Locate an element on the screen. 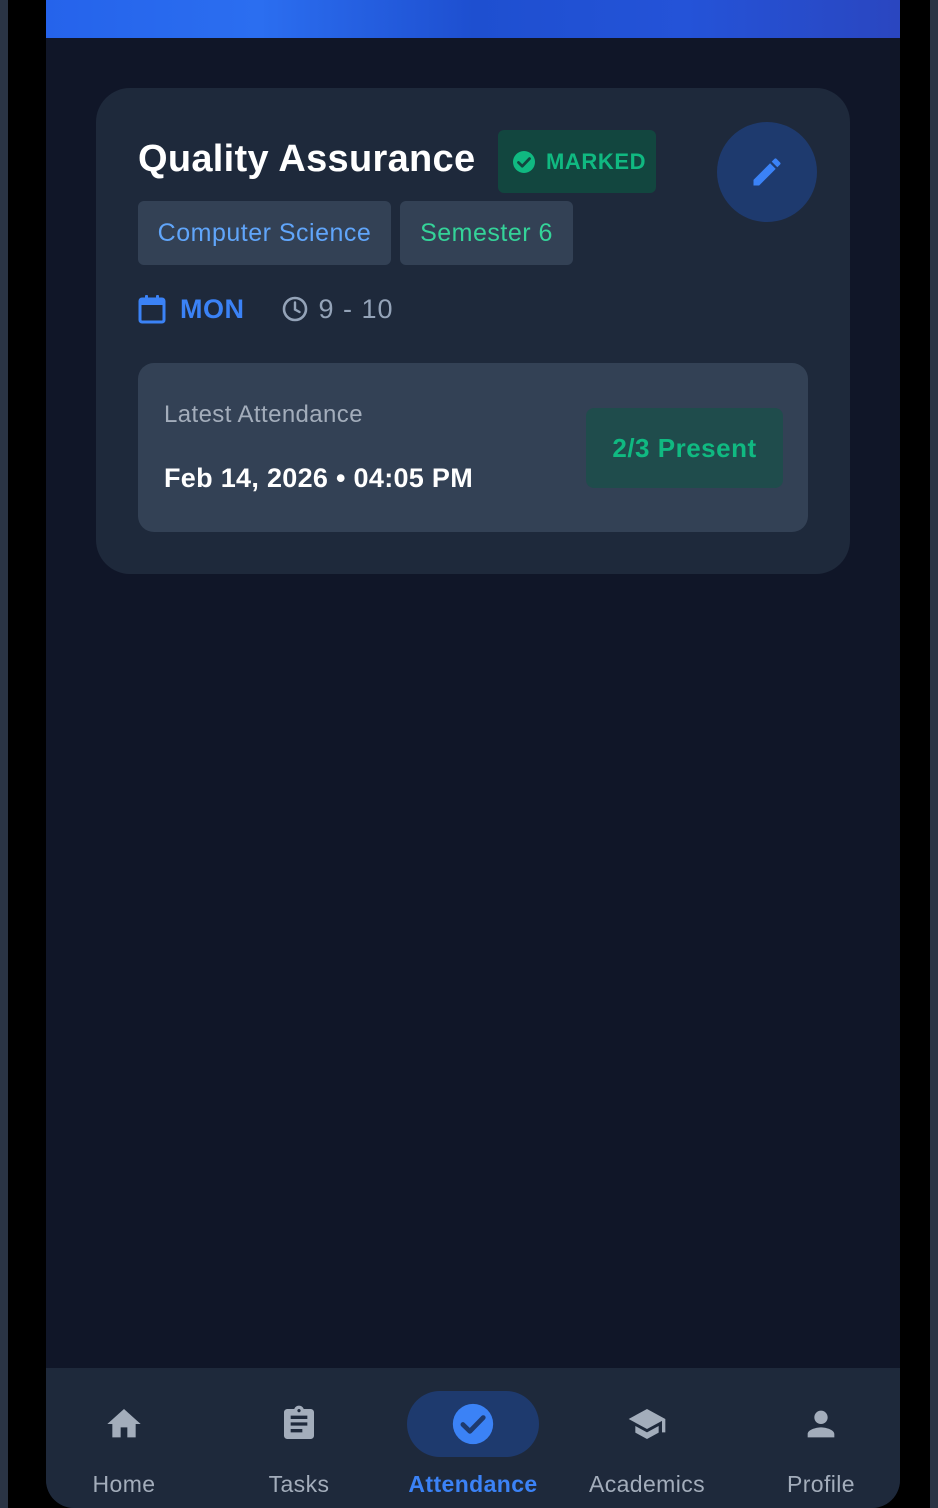 This screenshot has width=938, height=1508. pencil-icon is located at coordinates (767, 172).